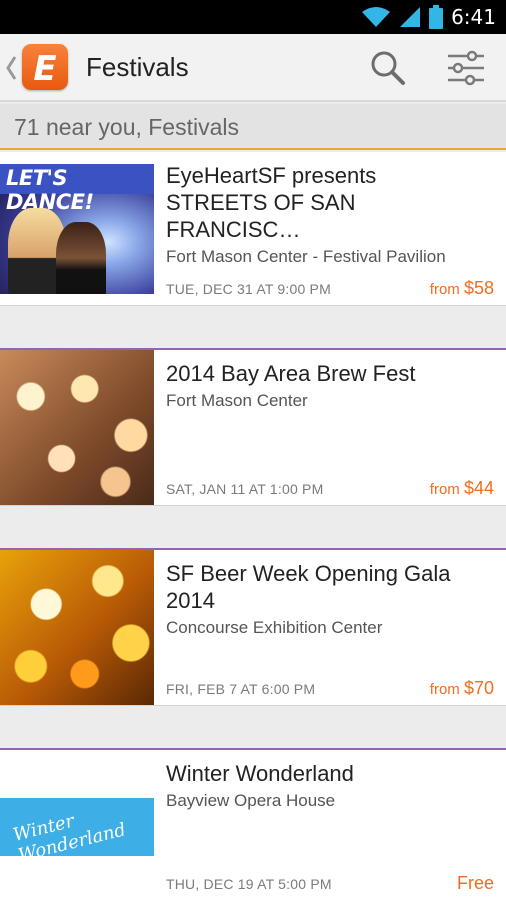 This screenshot has width=506, height=900. Describe the element at coordinates (77, 825) in the screenshot. I see `event-thumbnail: Winter Wonderland` at that location.